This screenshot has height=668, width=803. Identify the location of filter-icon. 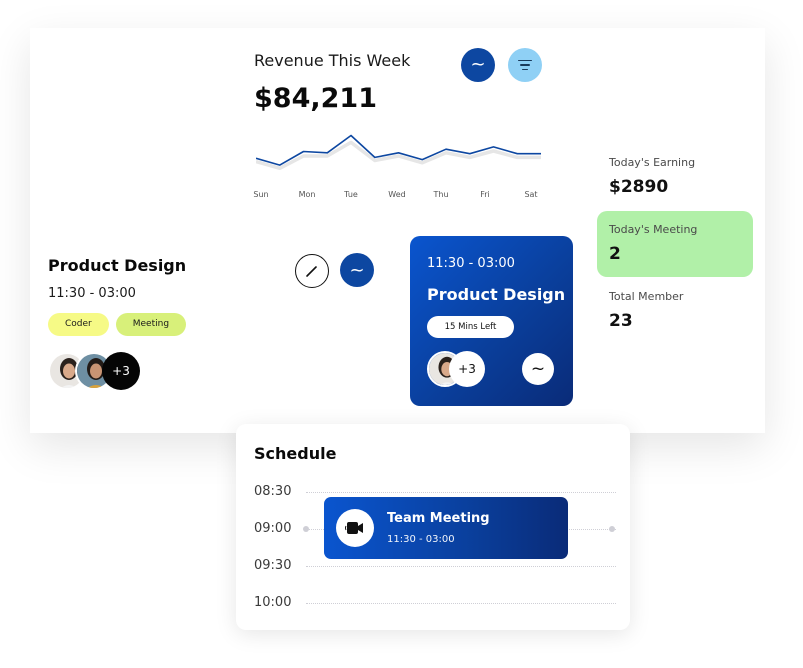
(525, 65).